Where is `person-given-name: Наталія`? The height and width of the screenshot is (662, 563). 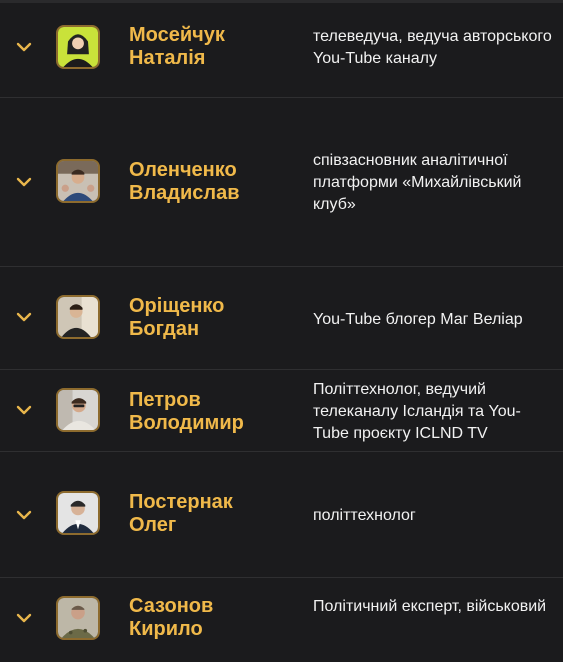
person-given-name: Наталія is located at coordinates (167, 58).